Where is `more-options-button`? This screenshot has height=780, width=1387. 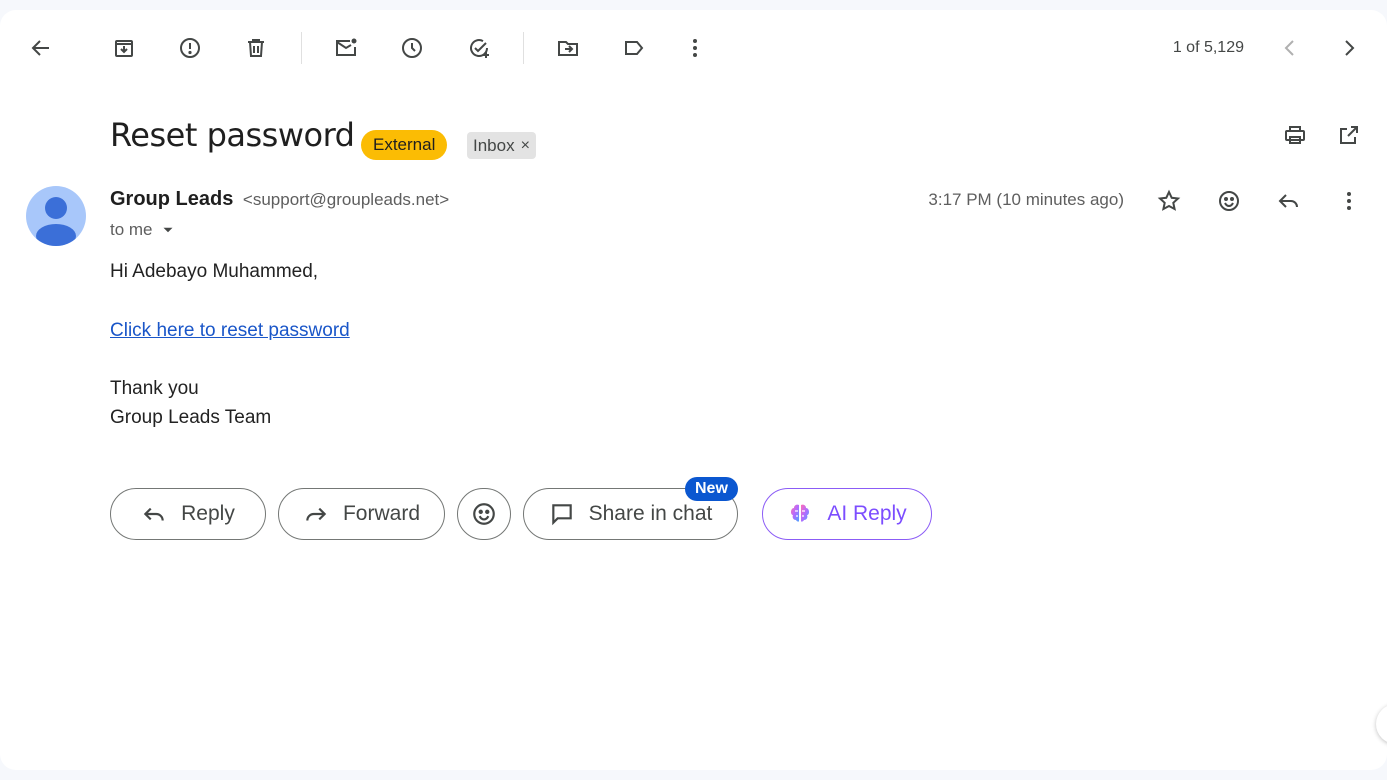
more-options-button is located at coordinates (695, 48).